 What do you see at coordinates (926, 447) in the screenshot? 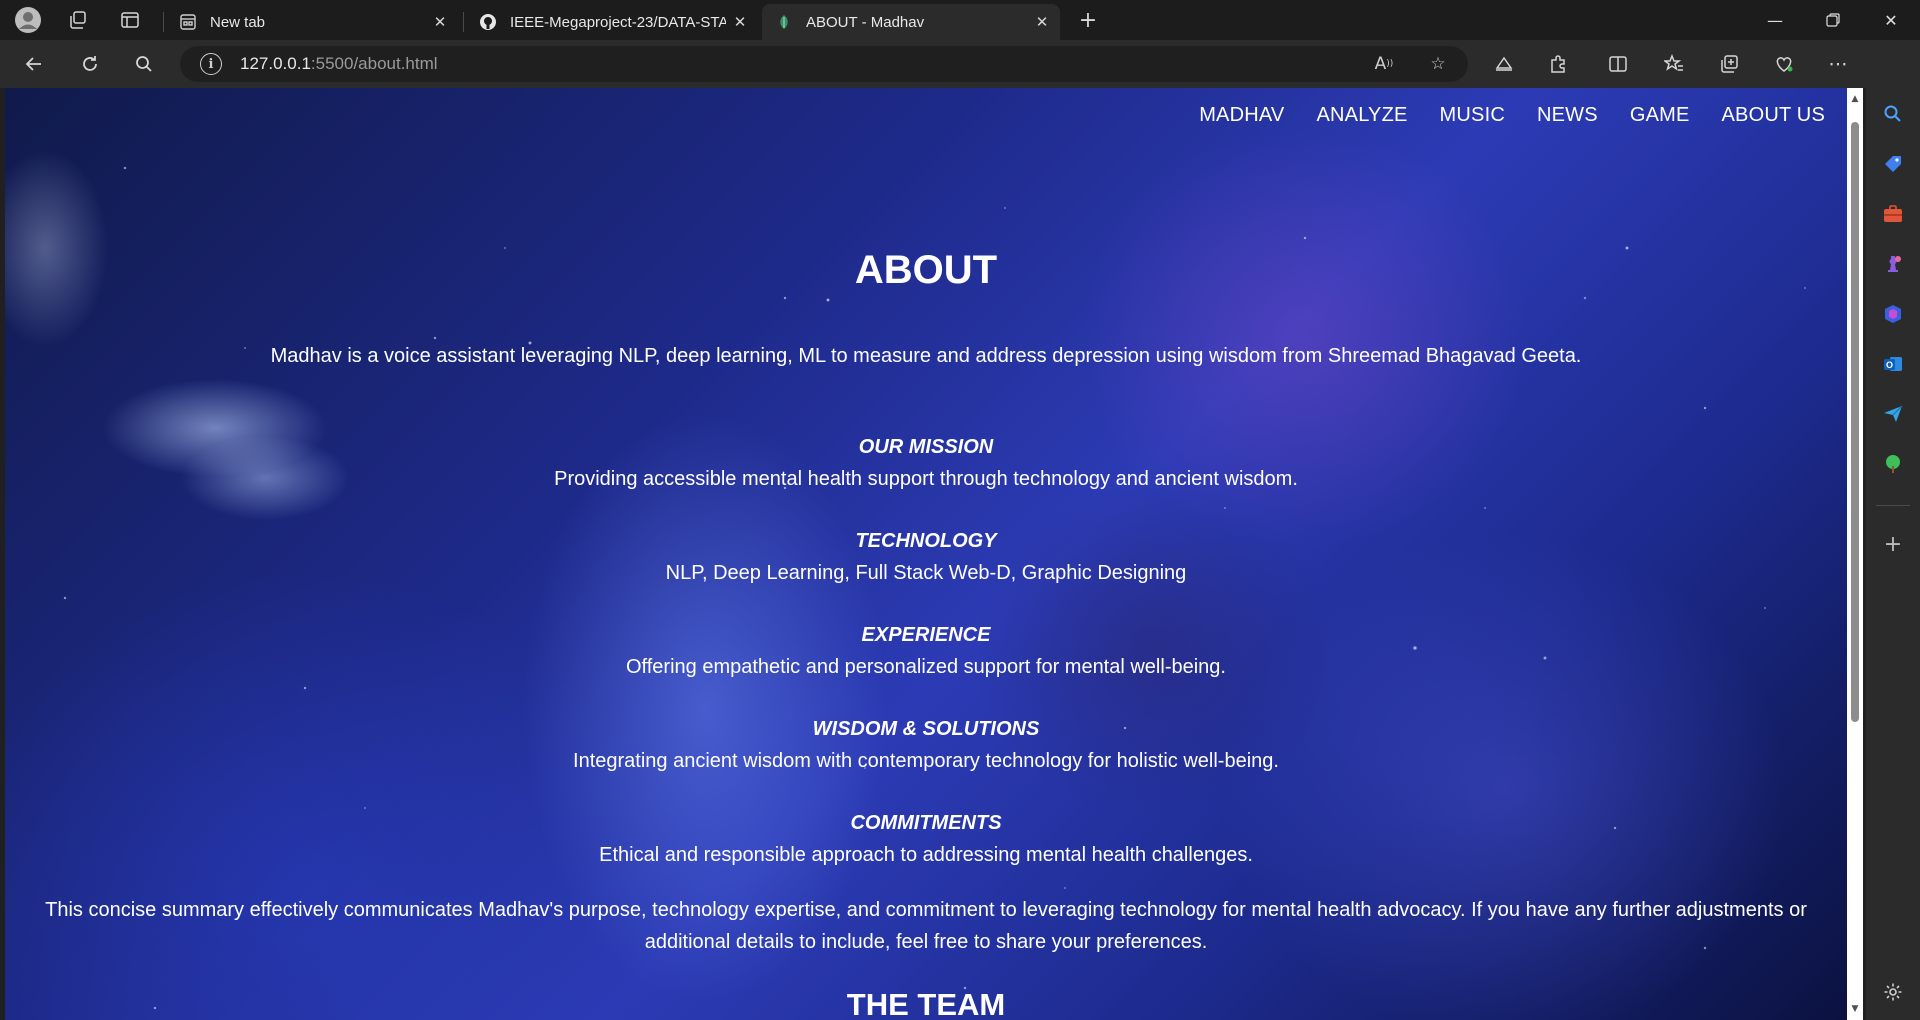
I see `mission-heading: OUR MISSION` at bounding box center [926, 447].